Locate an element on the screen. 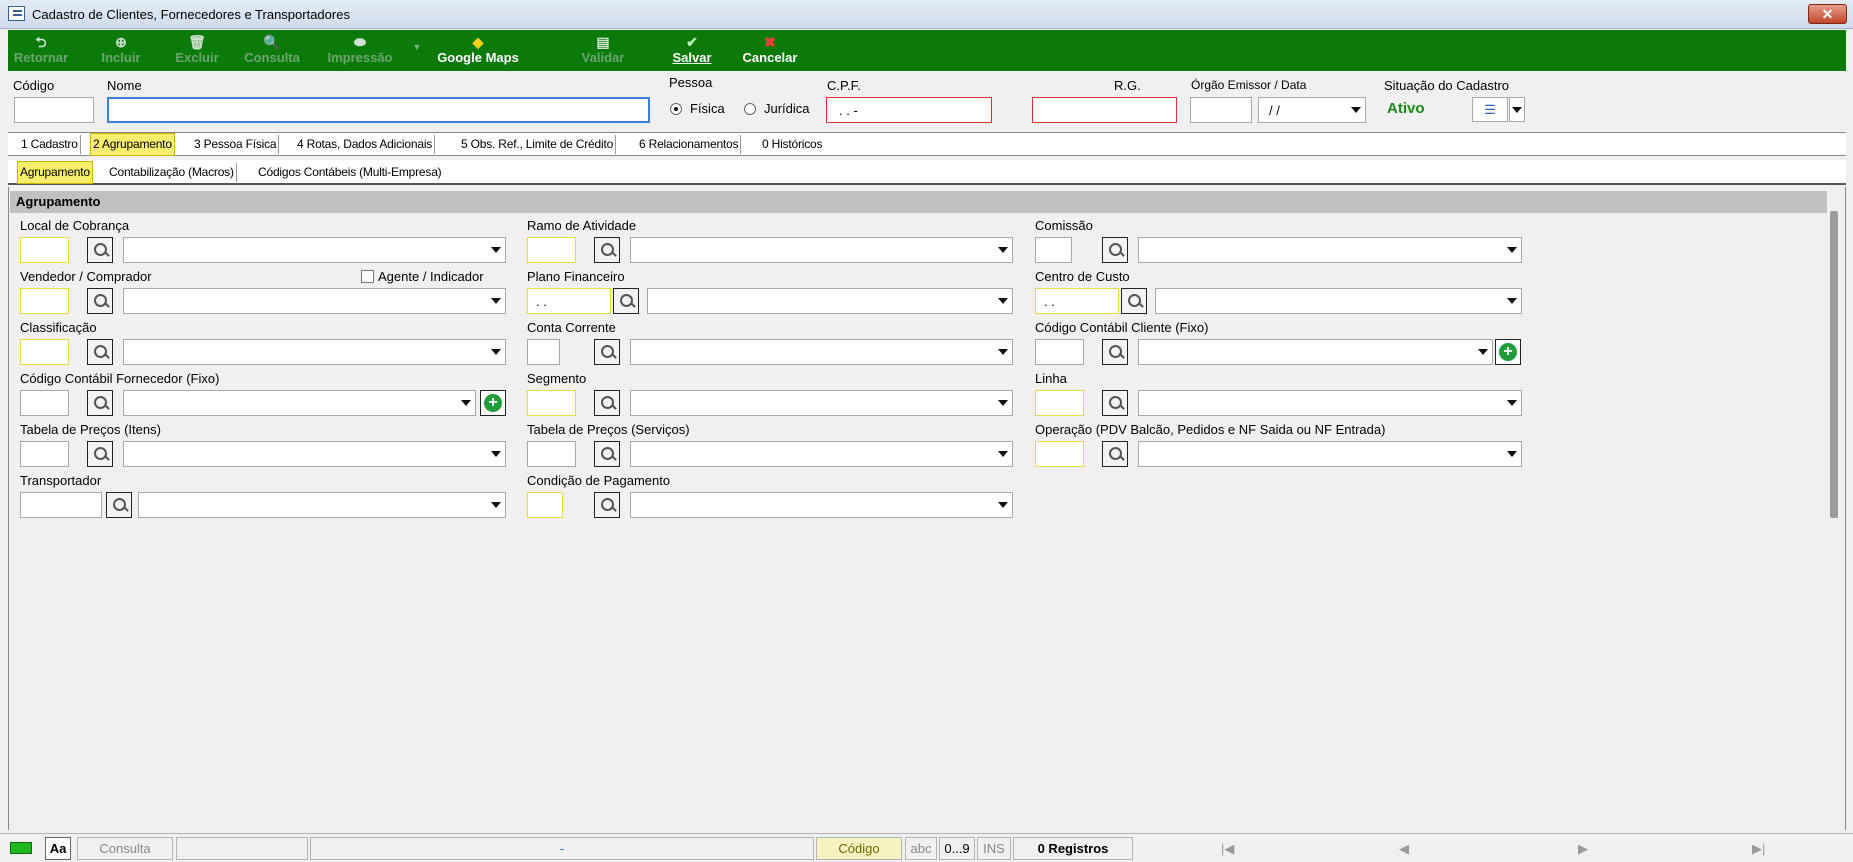 The height and width of the screenshot is (862, 1853). scrollbar is located at coordinates (1834, 364).